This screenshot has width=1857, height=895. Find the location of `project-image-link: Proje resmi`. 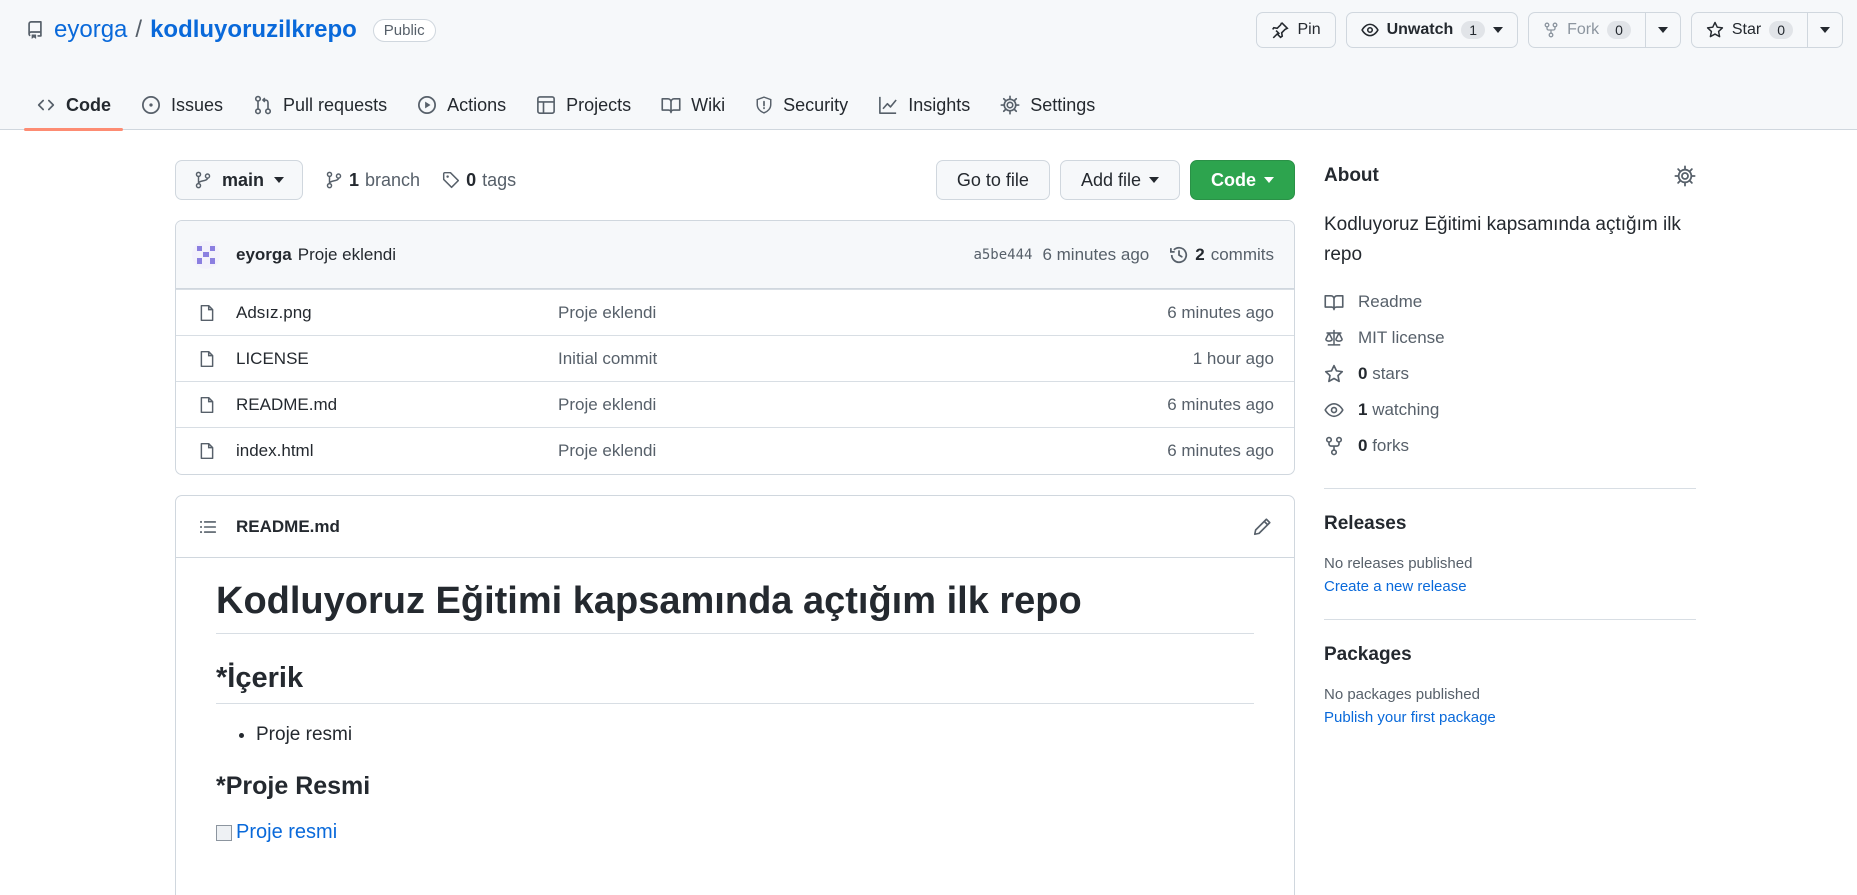

project-image-link: Proje resmi is located at coordinates (735, 832).